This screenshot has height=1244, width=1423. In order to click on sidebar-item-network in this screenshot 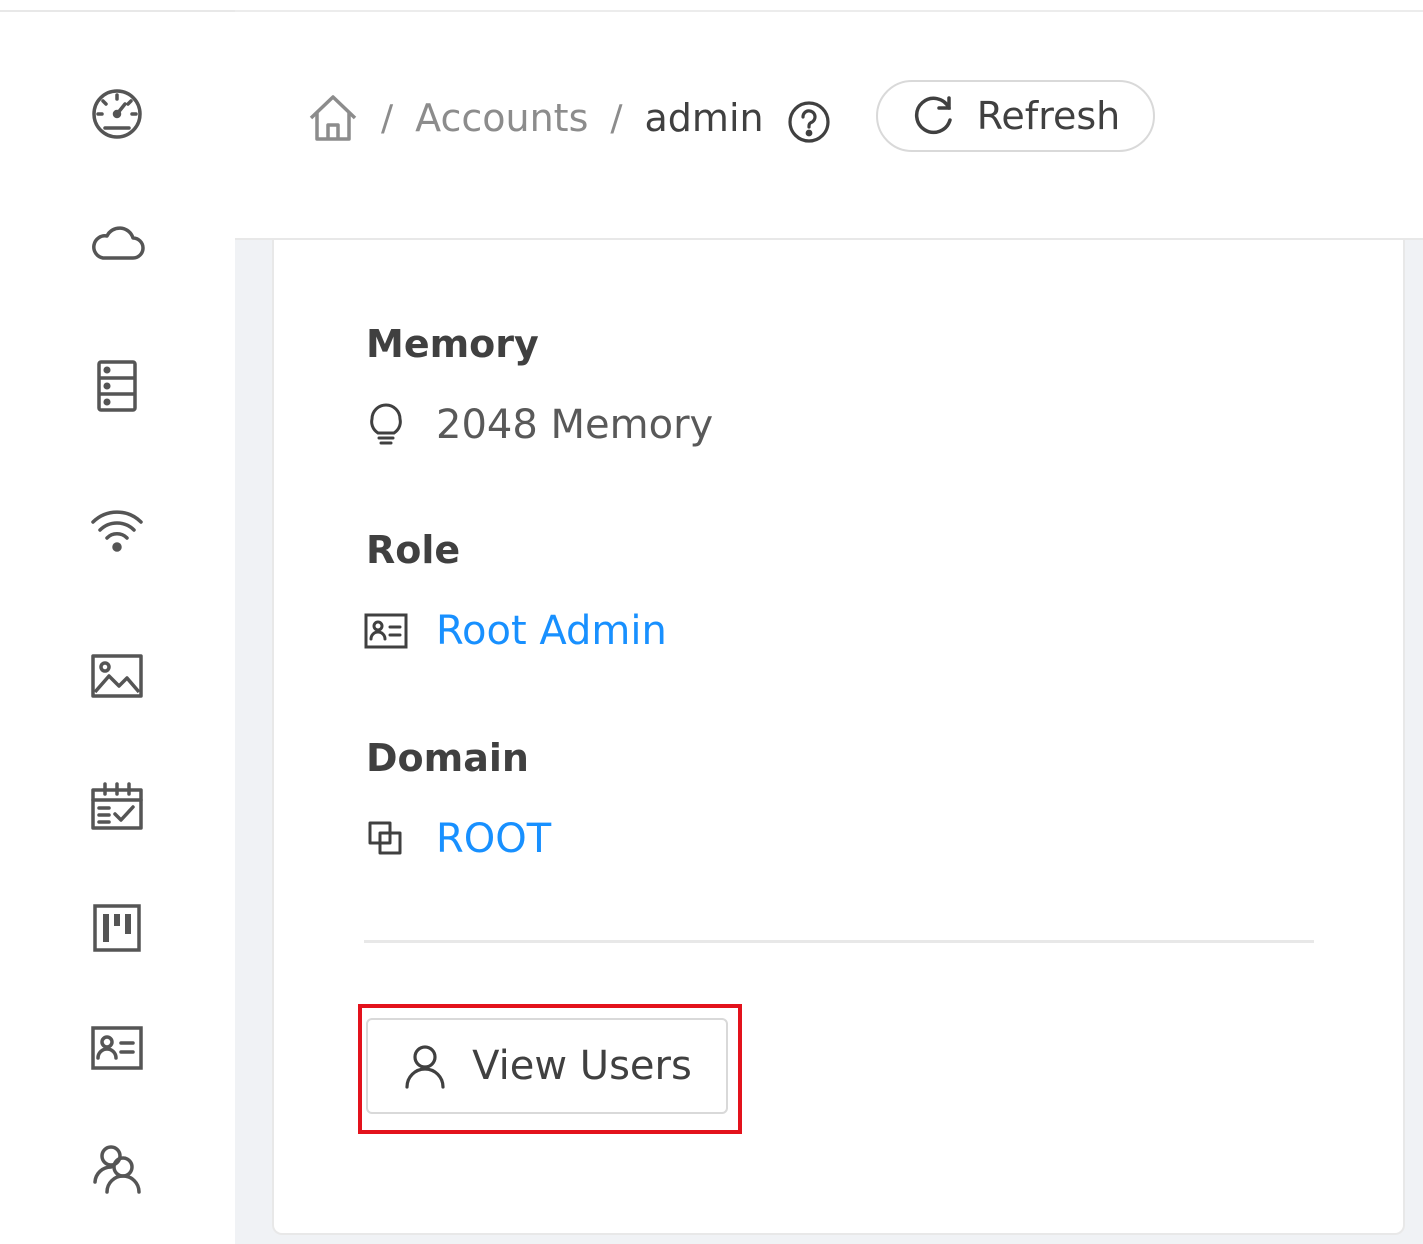, I will do `click(117, 530)`.